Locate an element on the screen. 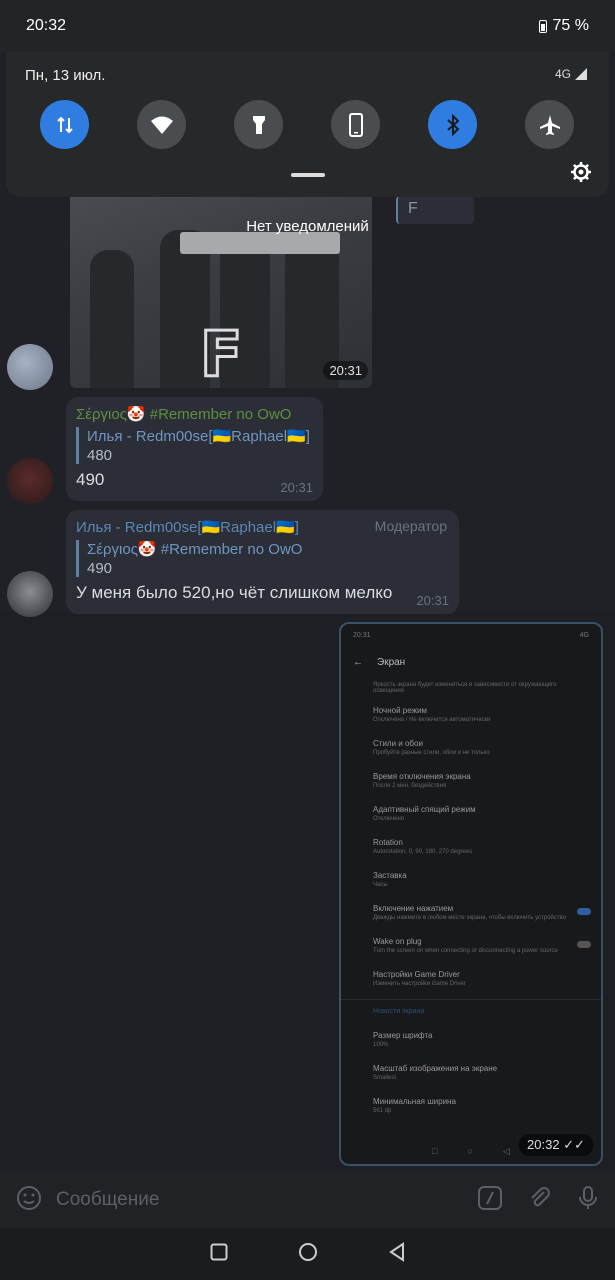 The width and height of the screenshot is (615, 1280). reply-quote: Илья - Redm00se[🇺🇦Raphael🇺🇦] 480 is located at coordinates (194, 445).